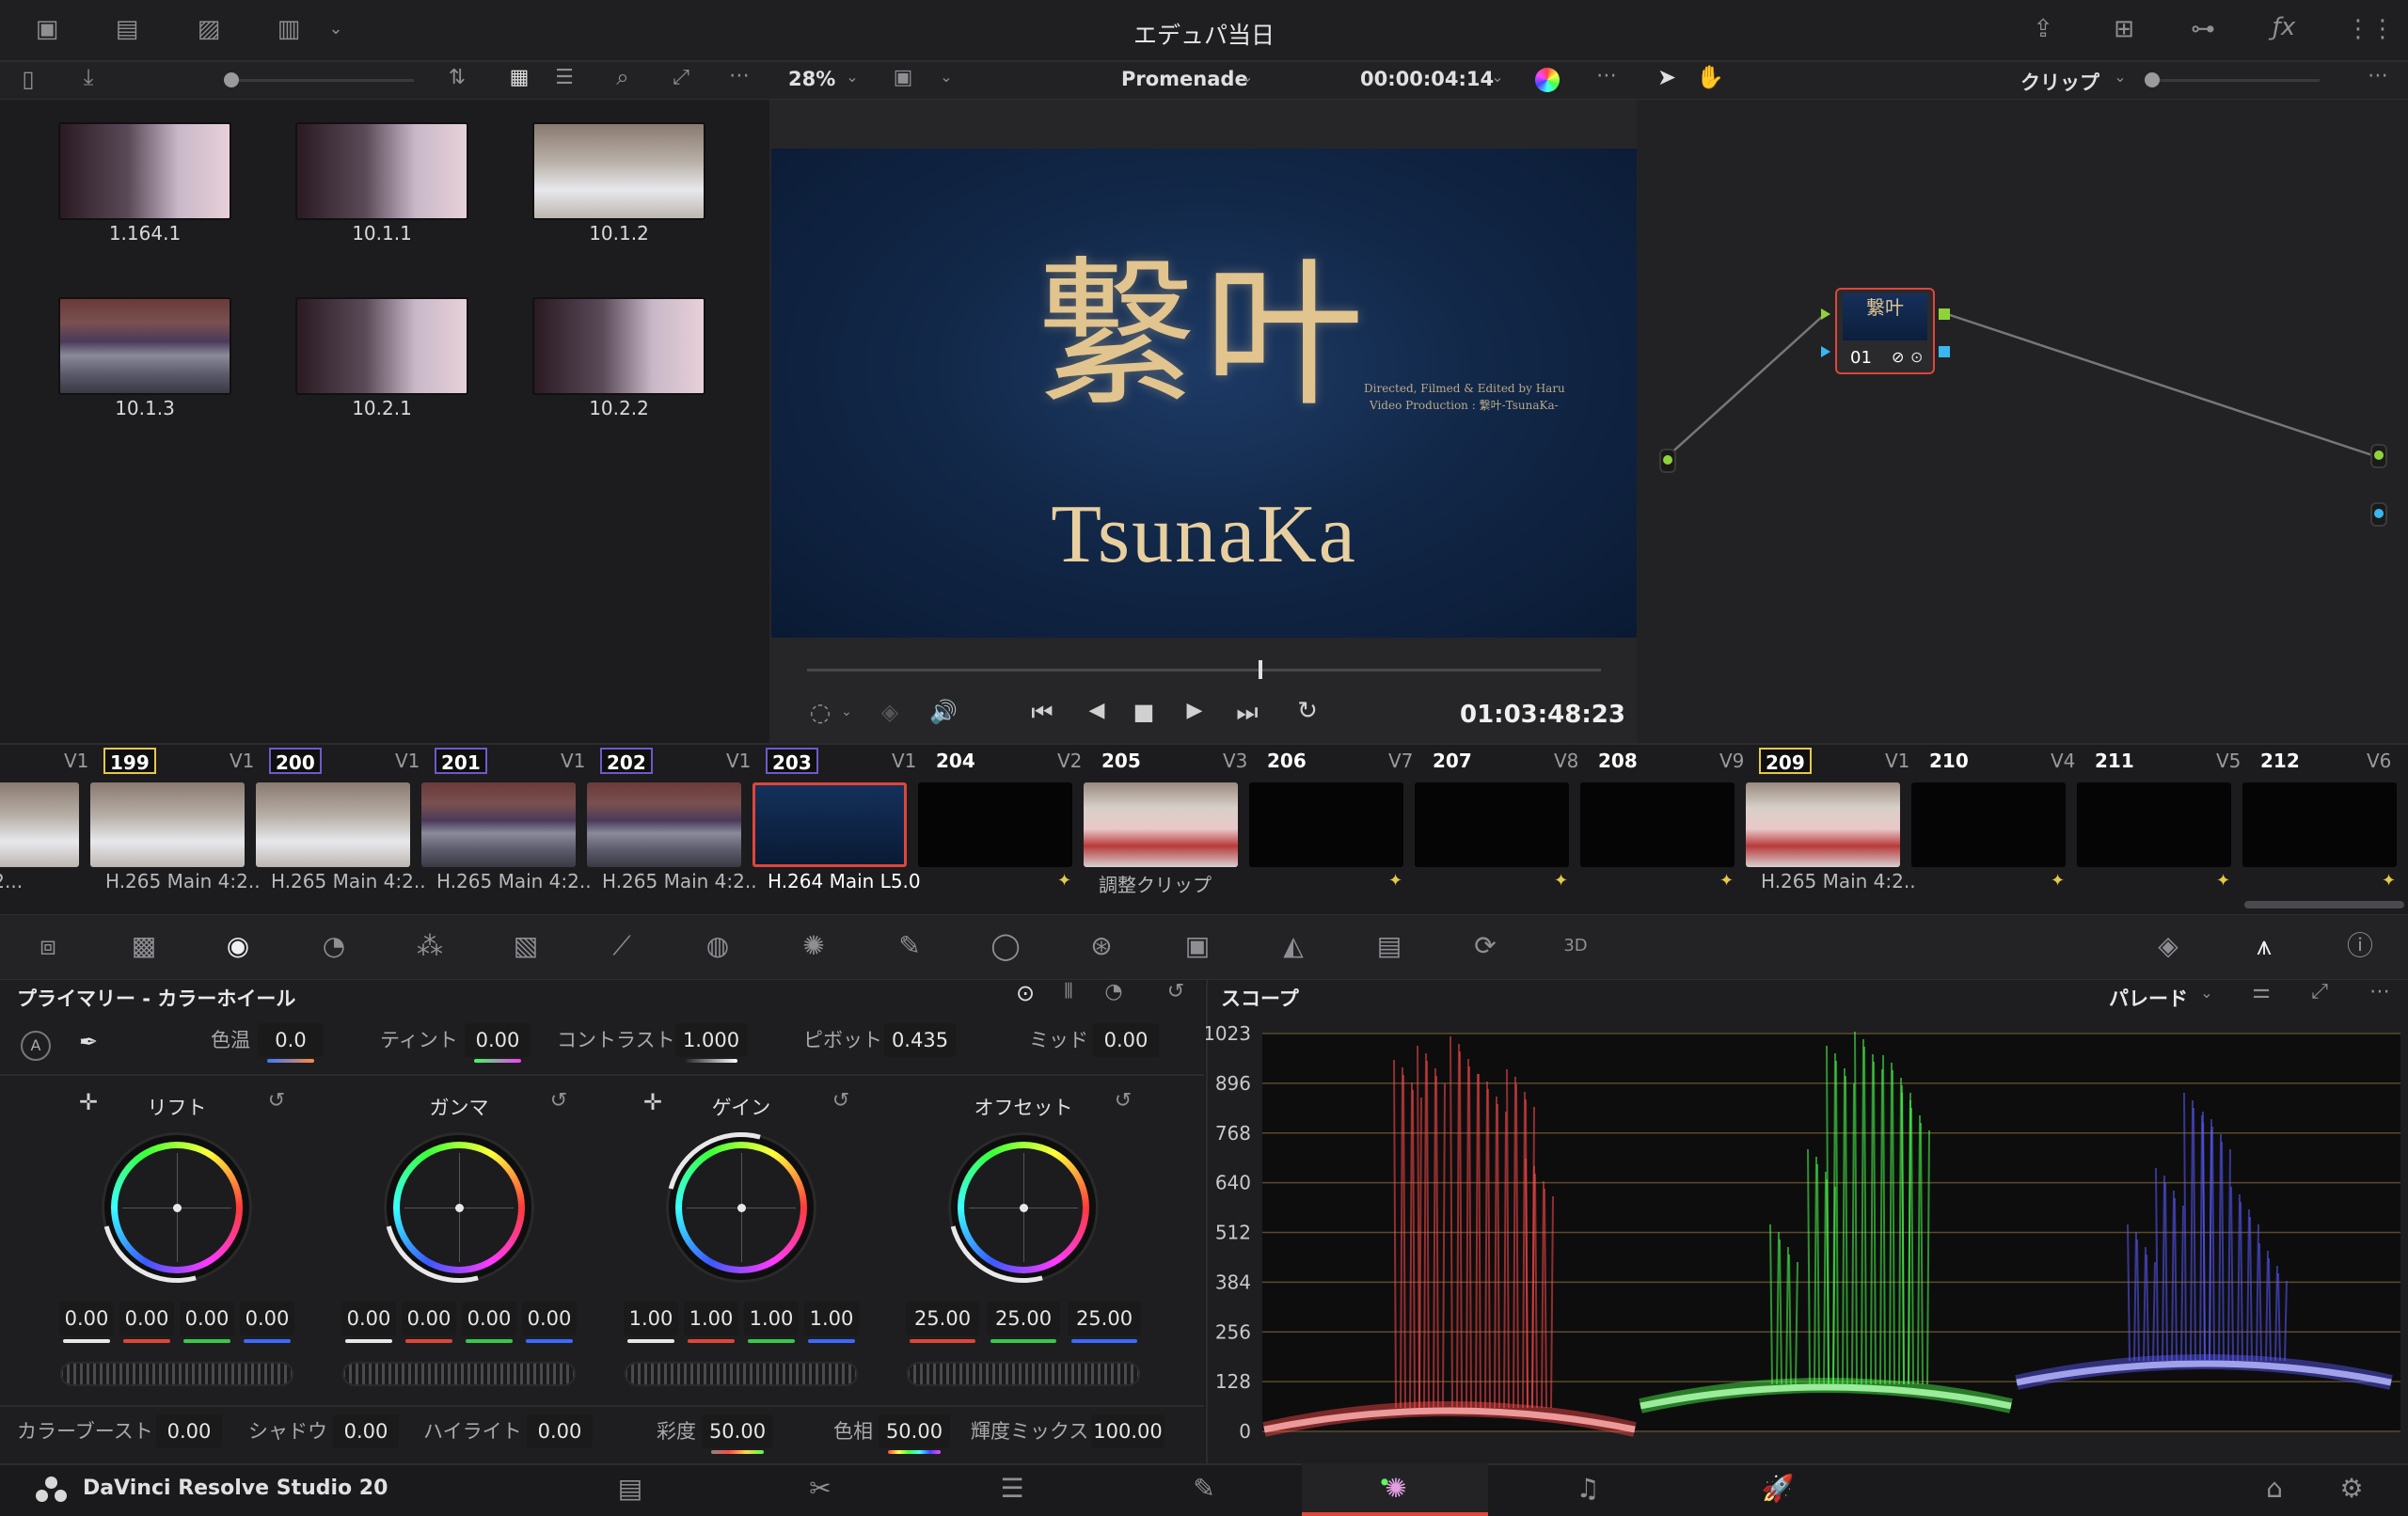 The height and width of the screenshot is (1516, 2408). I want to click on node-output-blue, so click(1945, 351).